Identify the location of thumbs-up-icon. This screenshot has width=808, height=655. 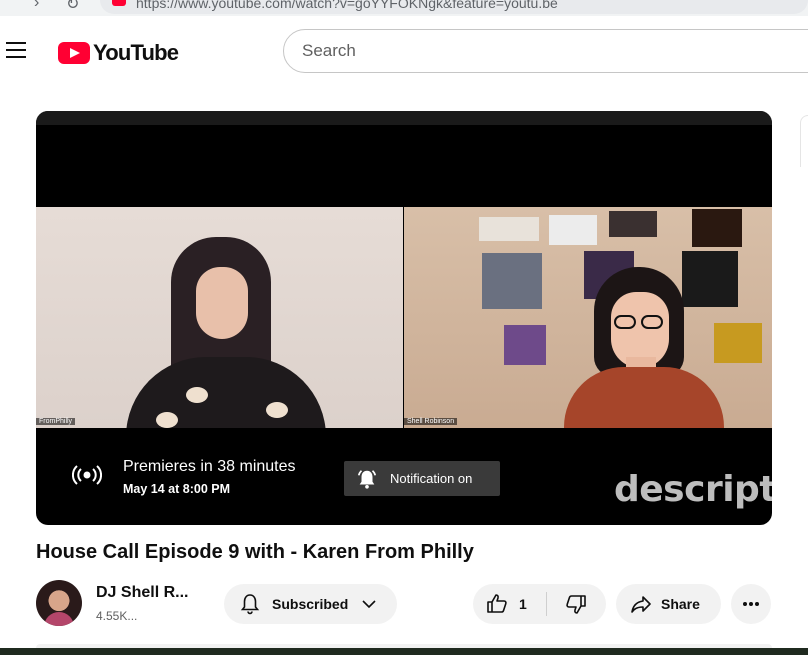
(497, 603).